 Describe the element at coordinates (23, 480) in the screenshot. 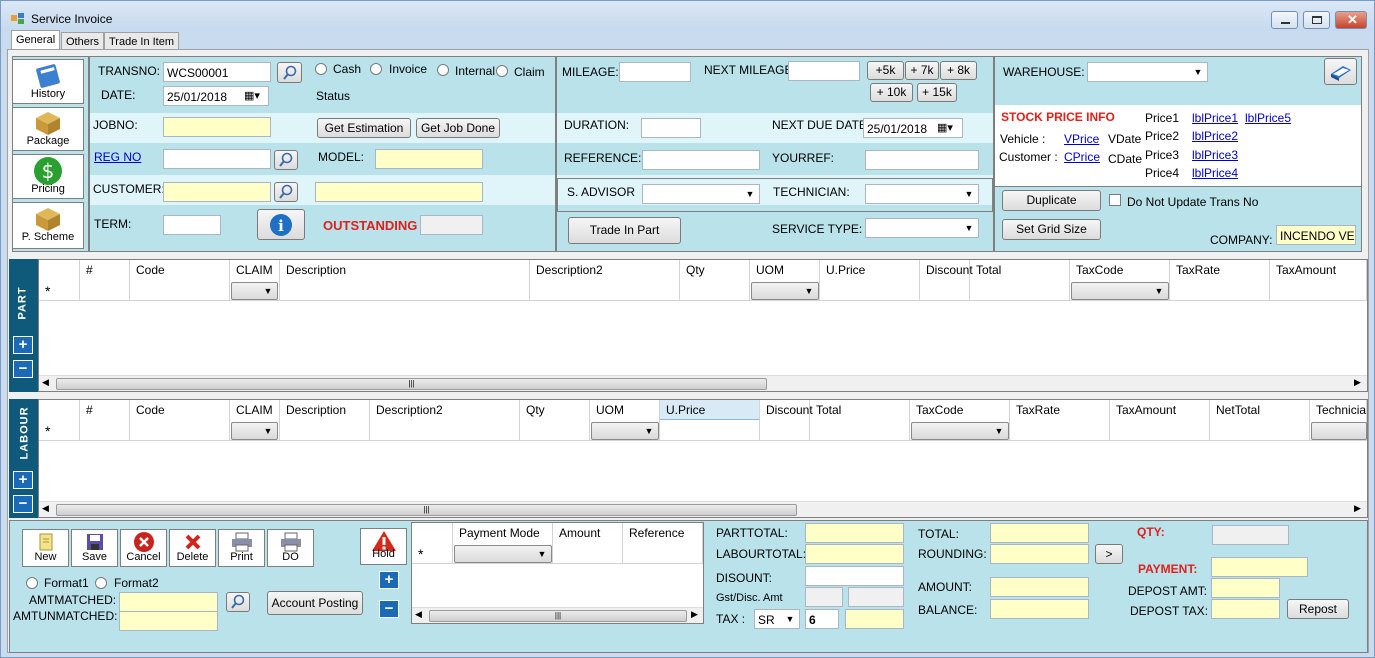

I see `add-labour-row-button: +` at that location.